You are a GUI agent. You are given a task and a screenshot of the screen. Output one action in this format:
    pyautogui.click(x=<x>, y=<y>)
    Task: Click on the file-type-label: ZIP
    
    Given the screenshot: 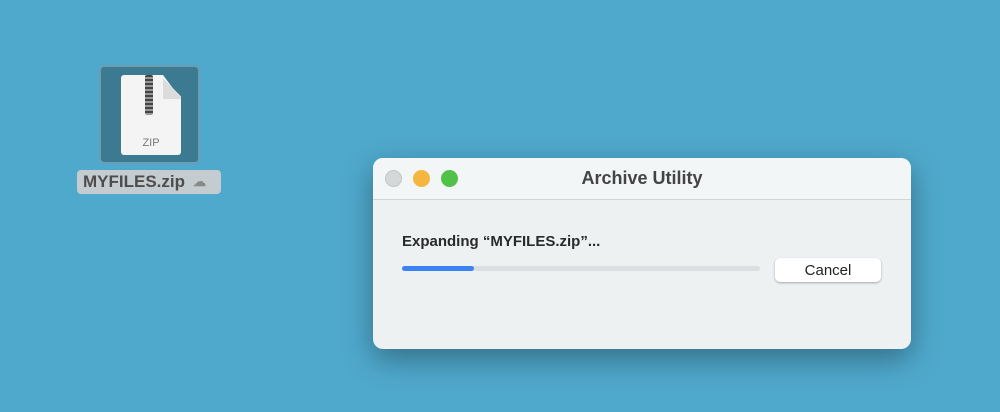 What is the action you would take?
    pyautogui.click(x=151, y=143)
    